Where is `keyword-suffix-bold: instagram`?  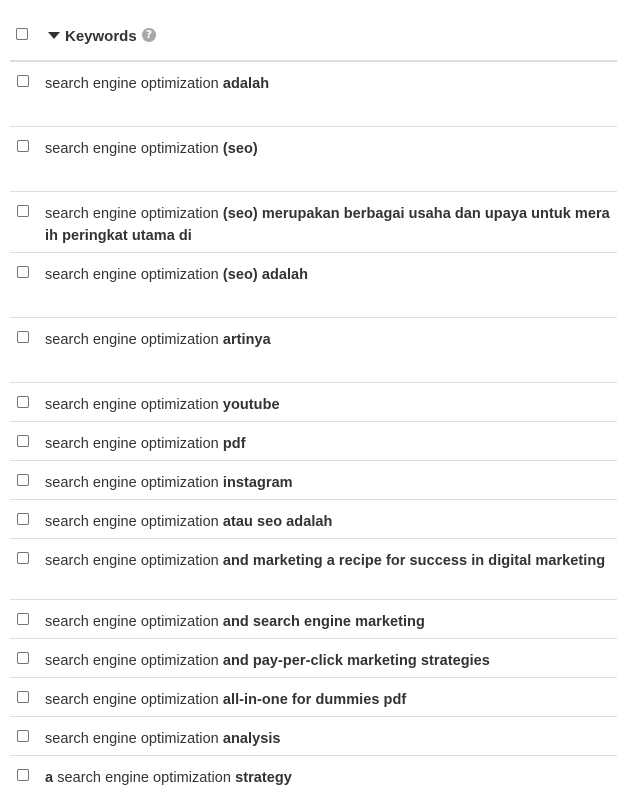
keyword-suffix-bold: instagram is located at coordinates (257, 483).